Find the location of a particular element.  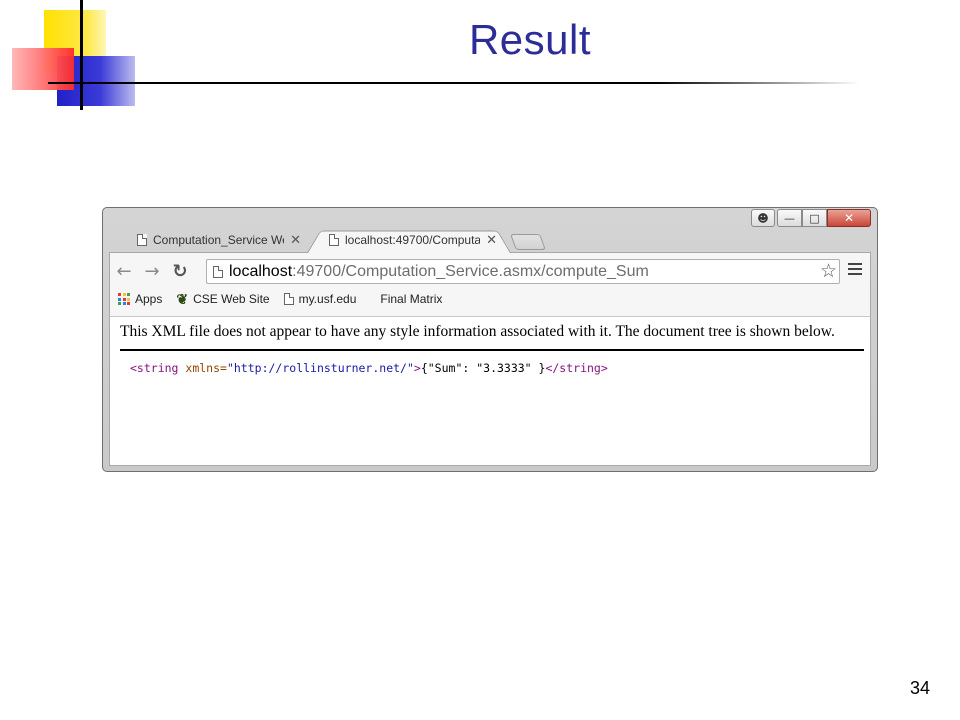

xml-open-tag: <string is located at coordinates (154, 368).